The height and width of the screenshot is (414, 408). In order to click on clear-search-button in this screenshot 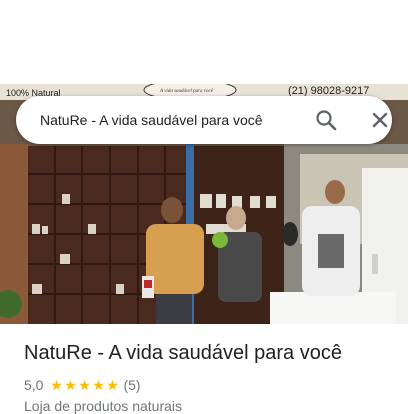, I will do `click(380, 120)`.